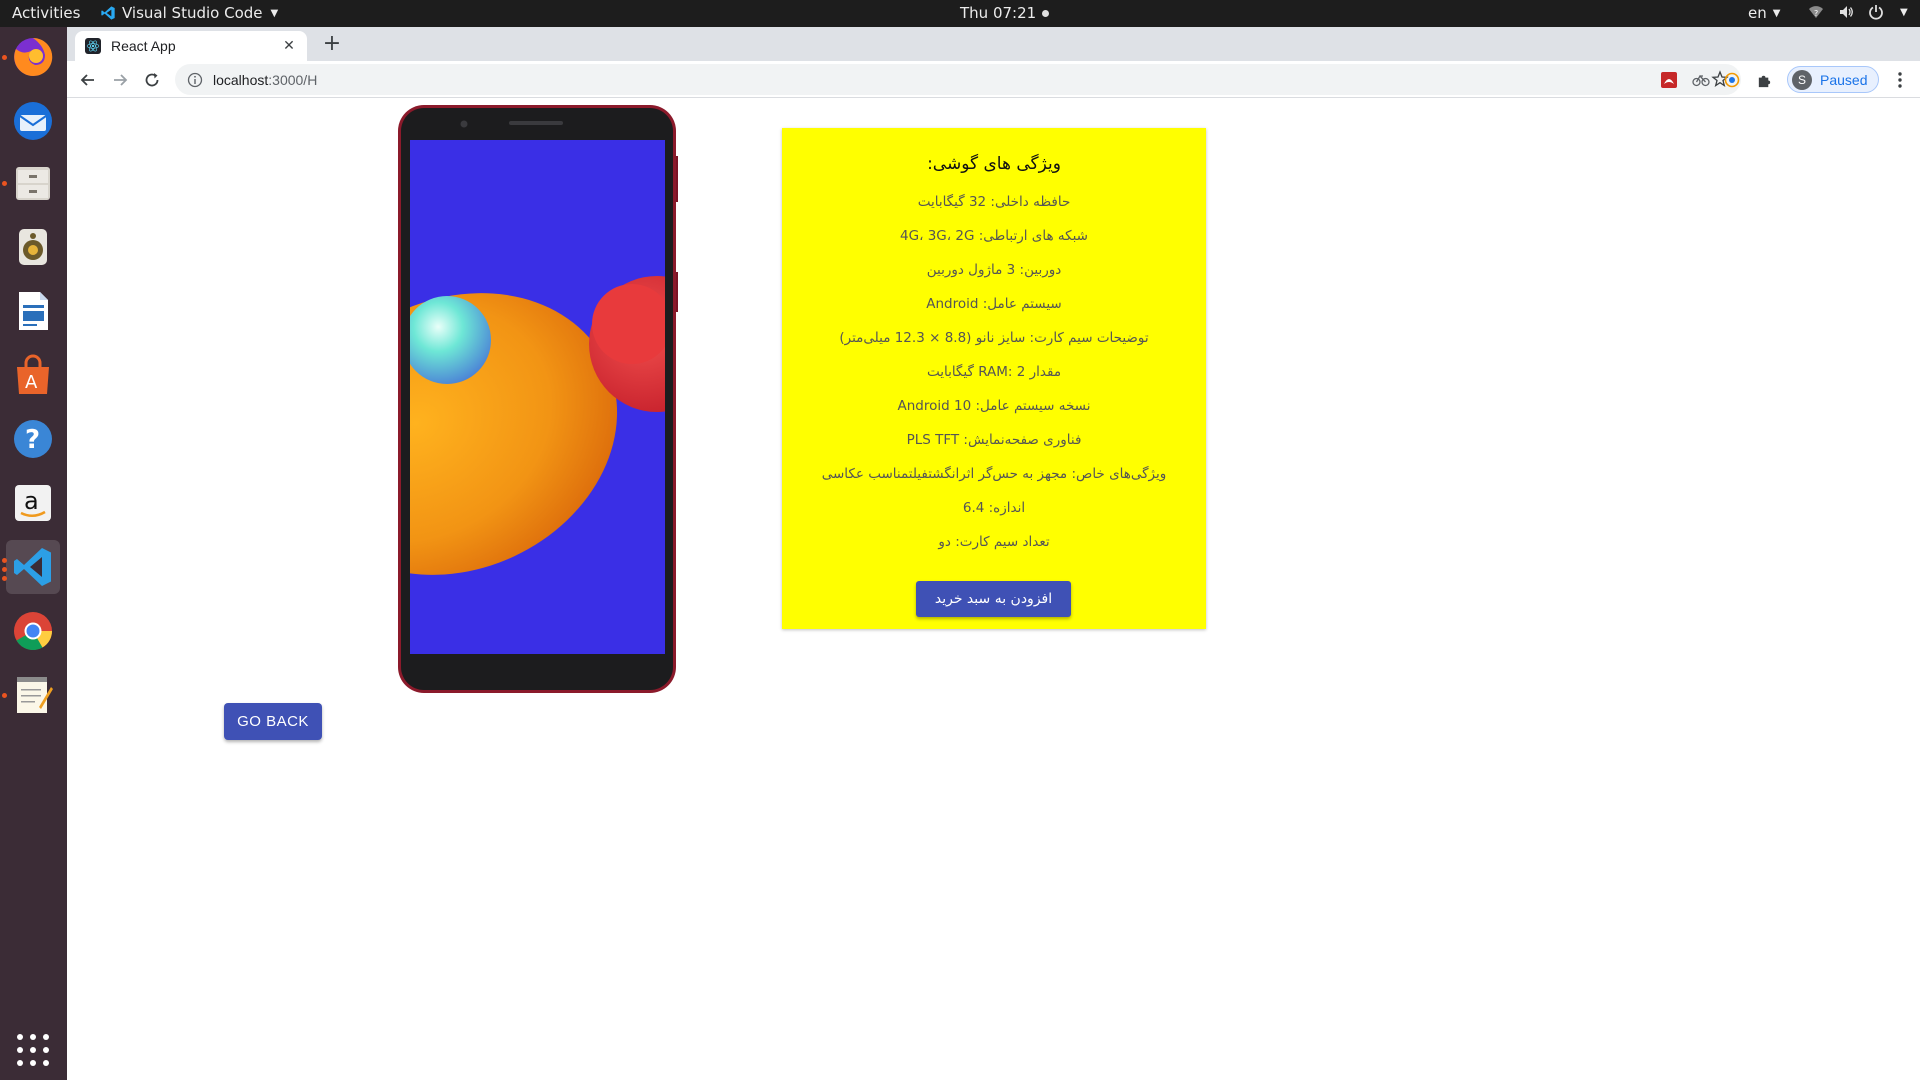 Image resolution: width=1920 pixels, height=1080 pixels. I want to click on tab-title: React App, so click(143, 46).